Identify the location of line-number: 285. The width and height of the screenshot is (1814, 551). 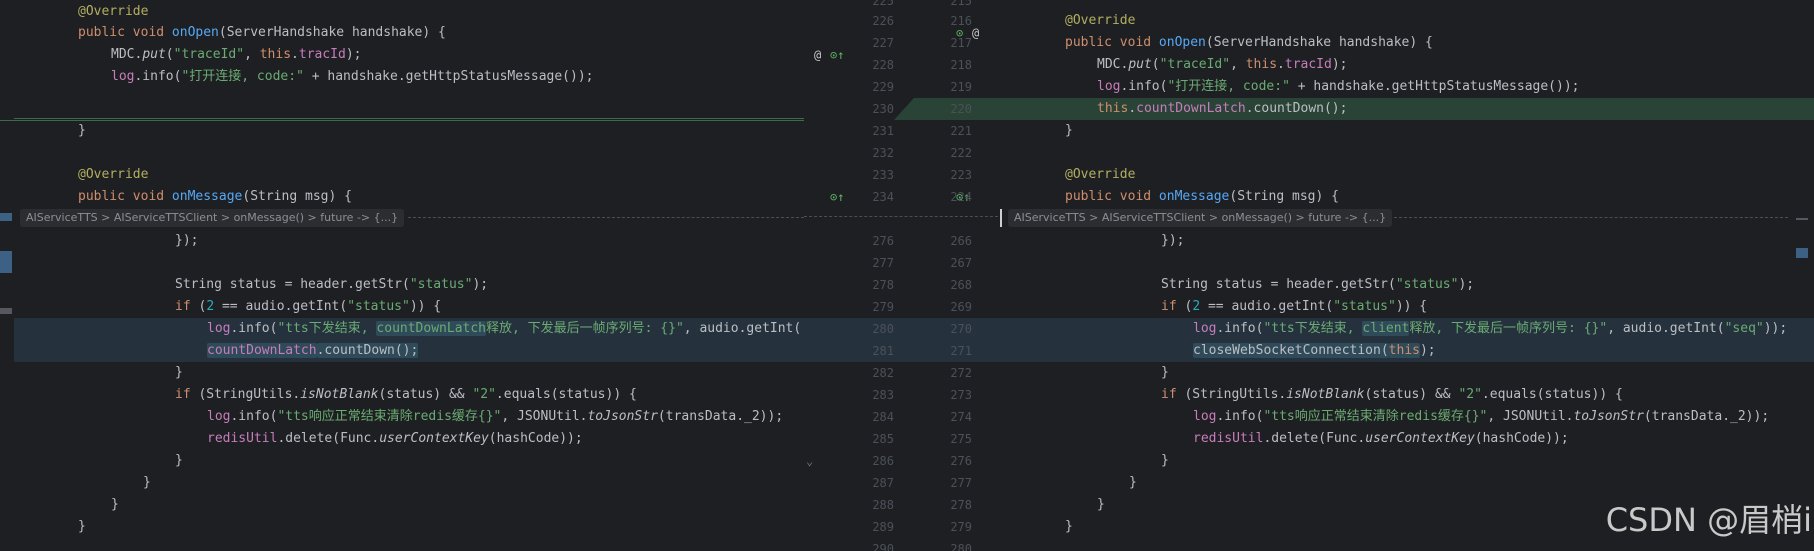
(883, 439).